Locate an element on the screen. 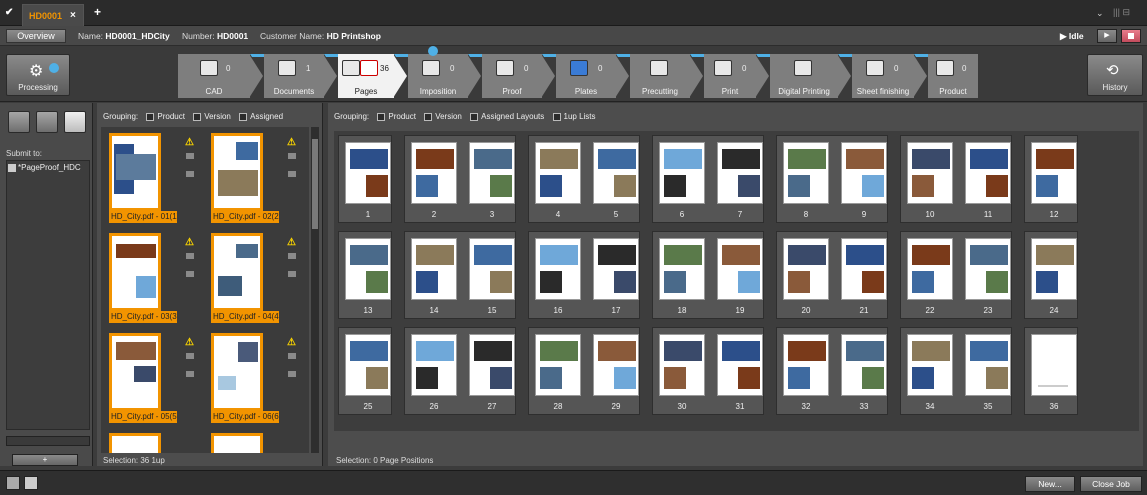 This screenshot has width=1147, height=495. page-spread: 20 21 is located at coordinates (832, 275).